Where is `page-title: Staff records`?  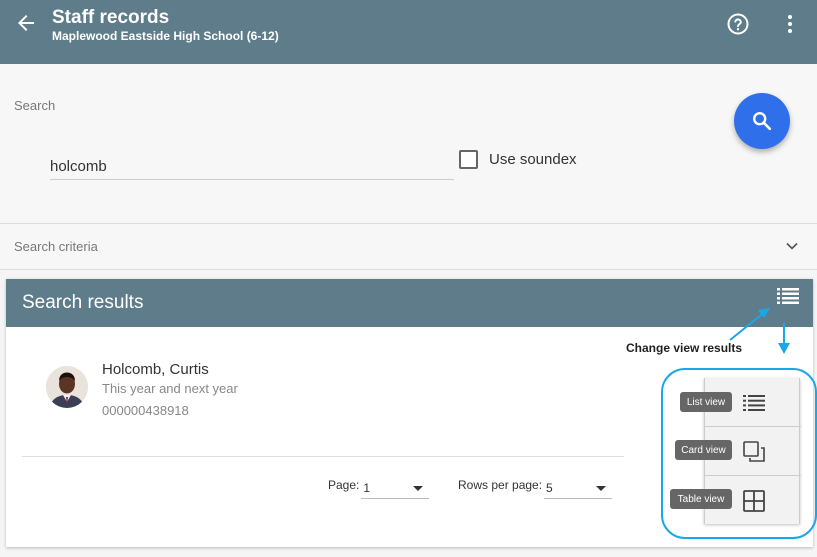
page-title: Staff records is located at coordinates (111, 17).